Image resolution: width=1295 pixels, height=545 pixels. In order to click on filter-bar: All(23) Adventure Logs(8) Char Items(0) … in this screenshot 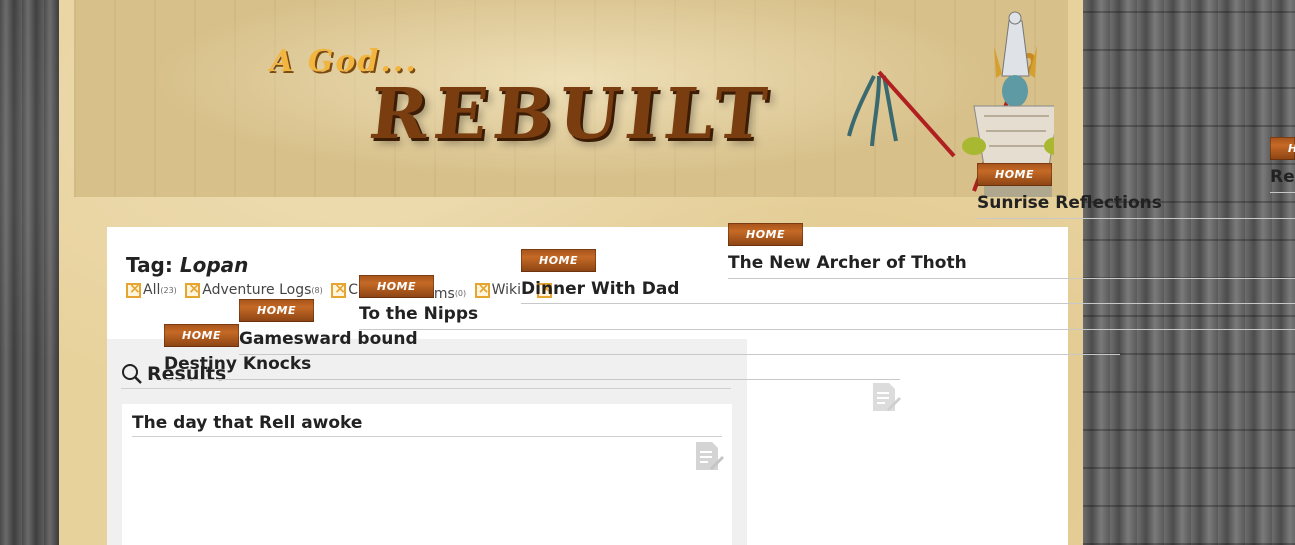, I will do `click(342, 291)`.